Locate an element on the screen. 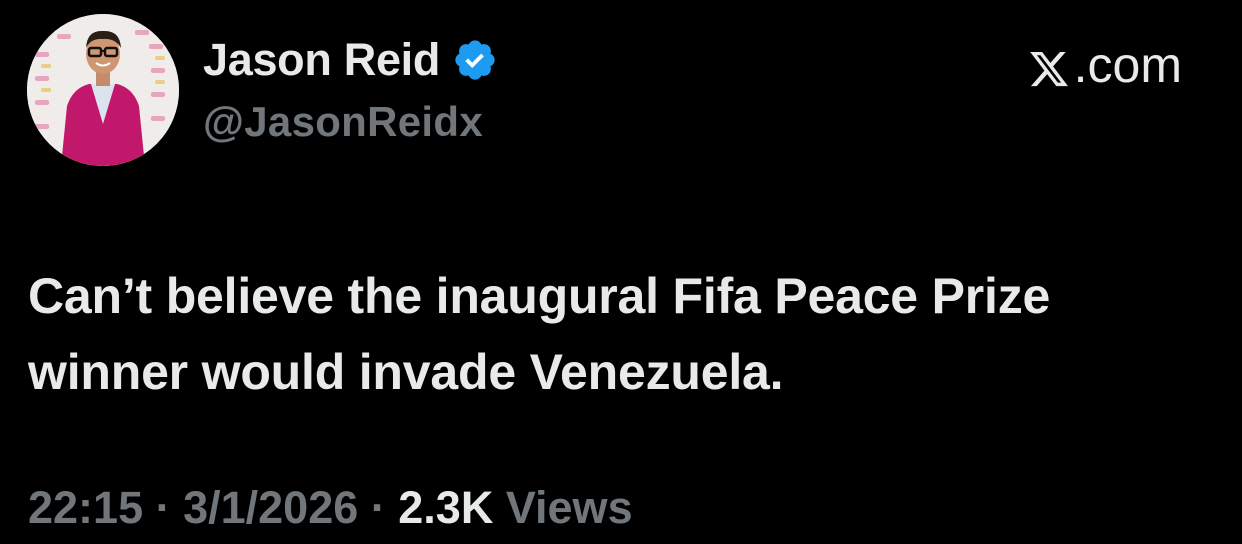 This screenshot has height=544, width=1242. author-name-row: Jason Reid is located at coordinates (350, 60).